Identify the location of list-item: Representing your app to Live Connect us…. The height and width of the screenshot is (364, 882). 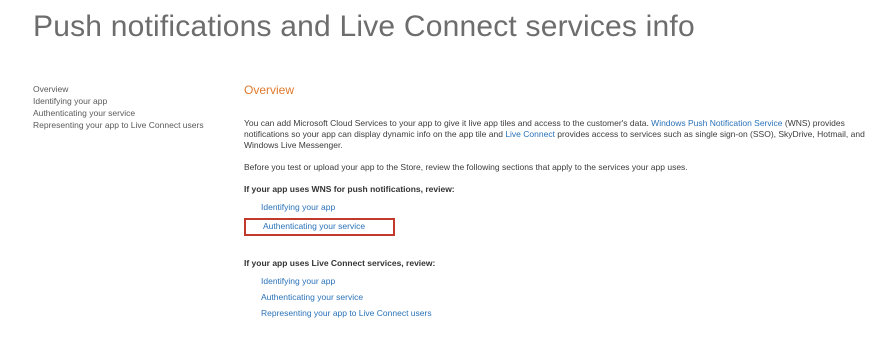
(570, 313).